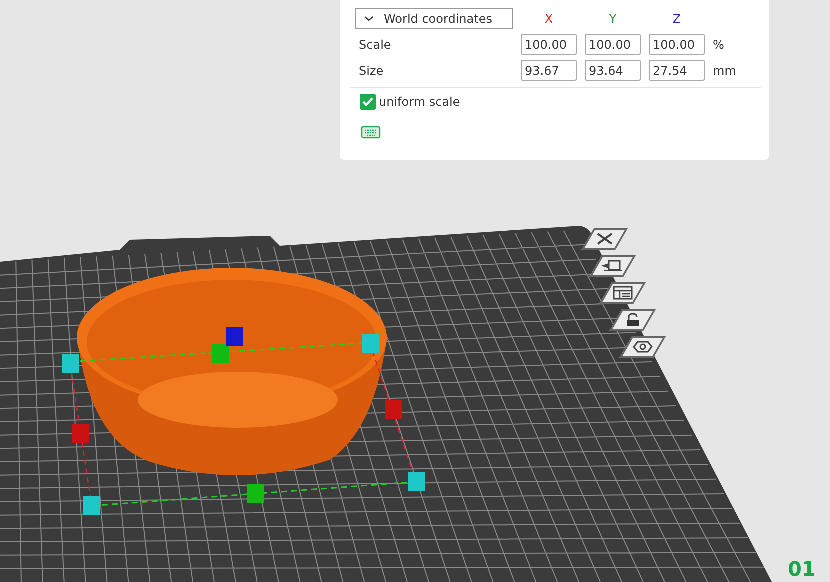 Image resolution: width=830 pixels, height=582 pixels. I want to click on row-label: Scale, so click(375, 45).